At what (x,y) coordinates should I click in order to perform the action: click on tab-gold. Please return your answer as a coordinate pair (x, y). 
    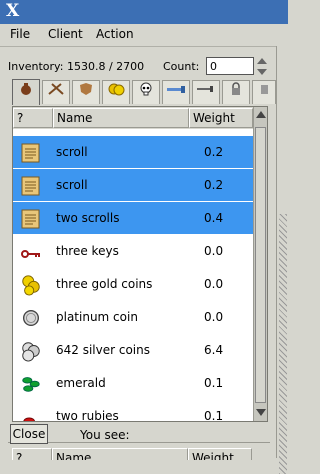
    Looking at the image, I should click on (116, 92).